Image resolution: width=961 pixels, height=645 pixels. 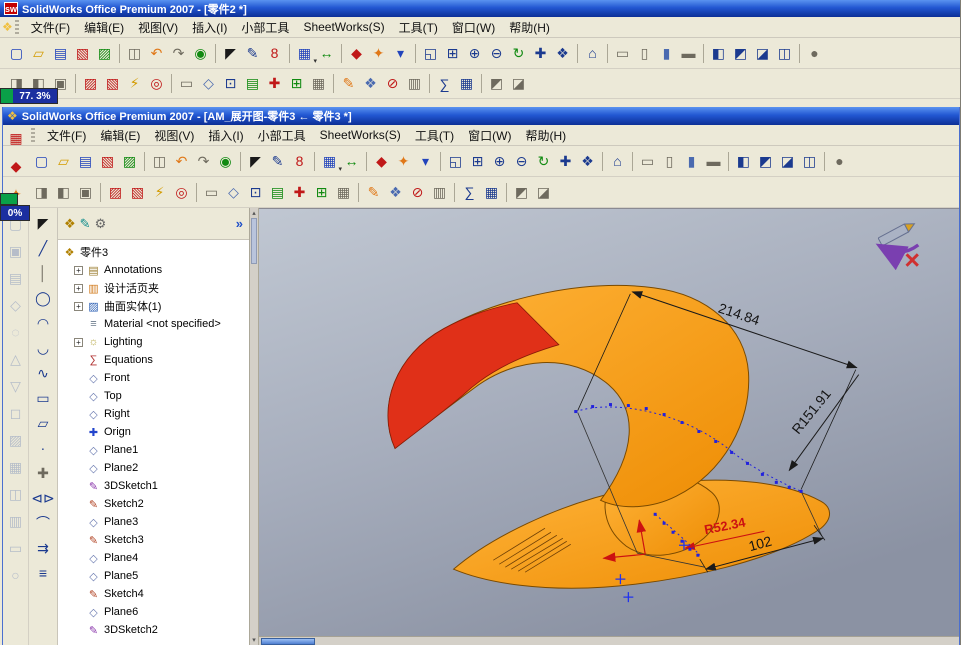 What do you see at coordinates (153, 324) in the screenshot?
I see `tree-item: +≡Material <not specified>` at bounding box center [153, 324].